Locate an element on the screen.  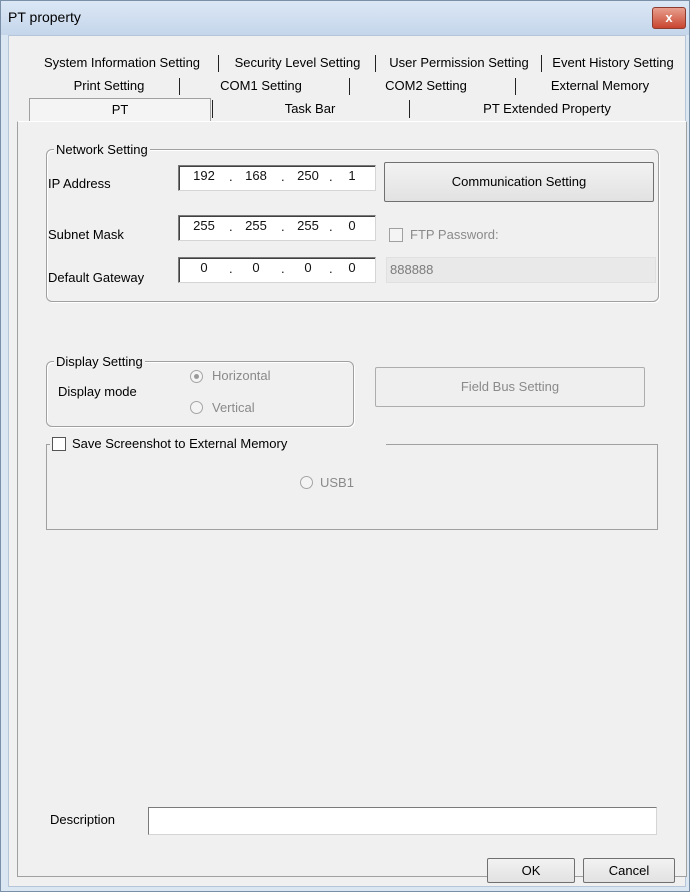
subnet-mask-label: Subnet Mask is located at coordinates (86, 234).